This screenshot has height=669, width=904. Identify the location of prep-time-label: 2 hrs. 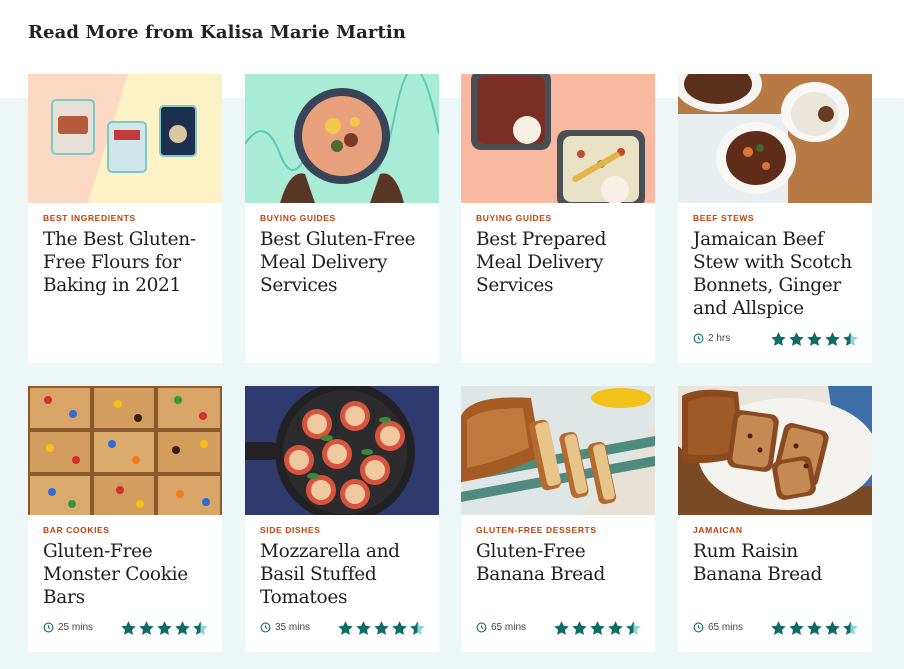
(719, 338).